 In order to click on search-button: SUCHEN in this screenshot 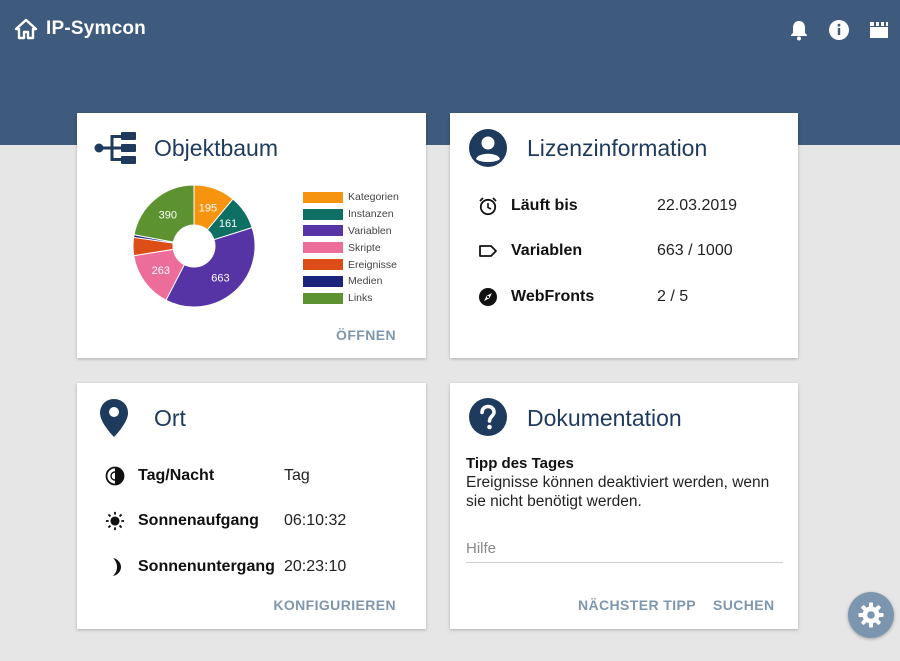, I will do `click(744, 605)`.